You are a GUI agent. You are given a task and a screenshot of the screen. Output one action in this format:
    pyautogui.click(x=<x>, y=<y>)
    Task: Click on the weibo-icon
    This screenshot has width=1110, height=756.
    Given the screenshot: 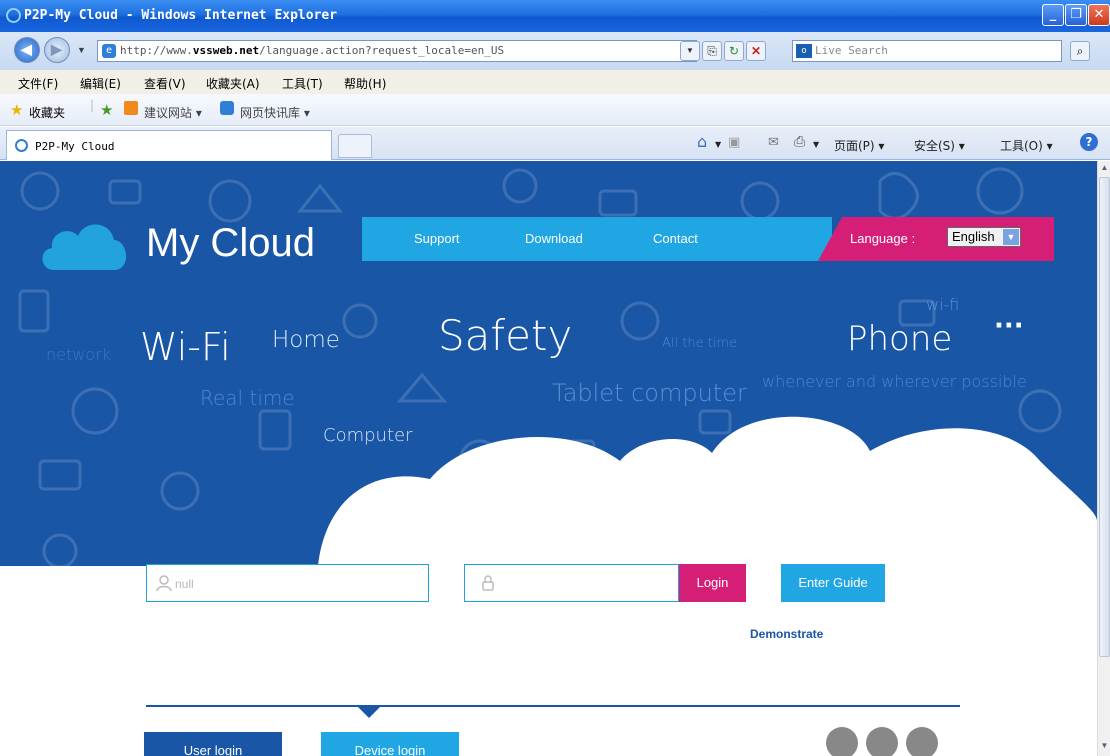 What is the action you would take?
    pyautogui.click(x=922, y=741)
    